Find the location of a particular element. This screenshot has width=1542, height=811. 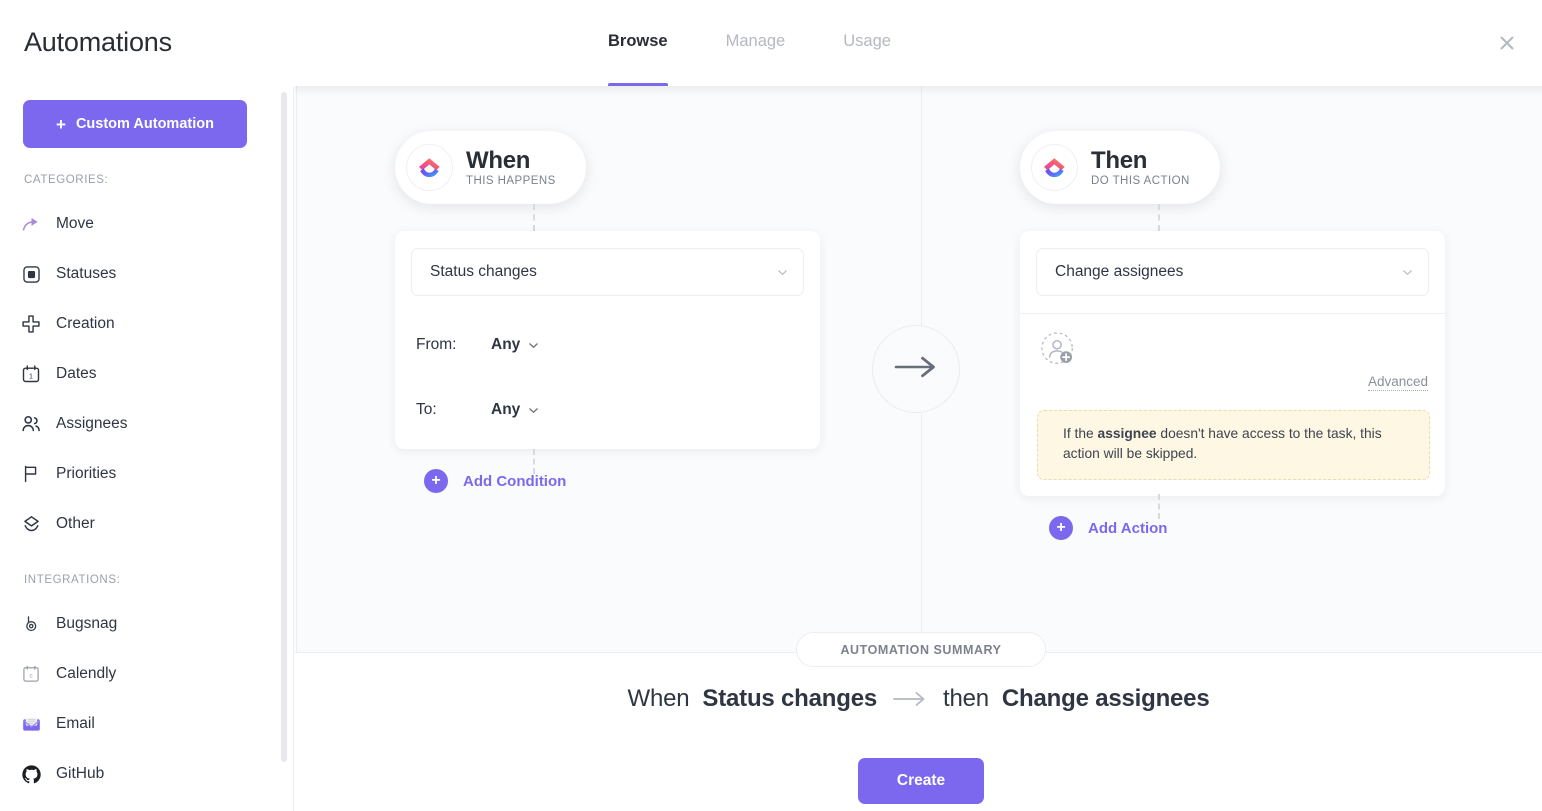

tab-manage: Manage is located at coordinates (754, 43).